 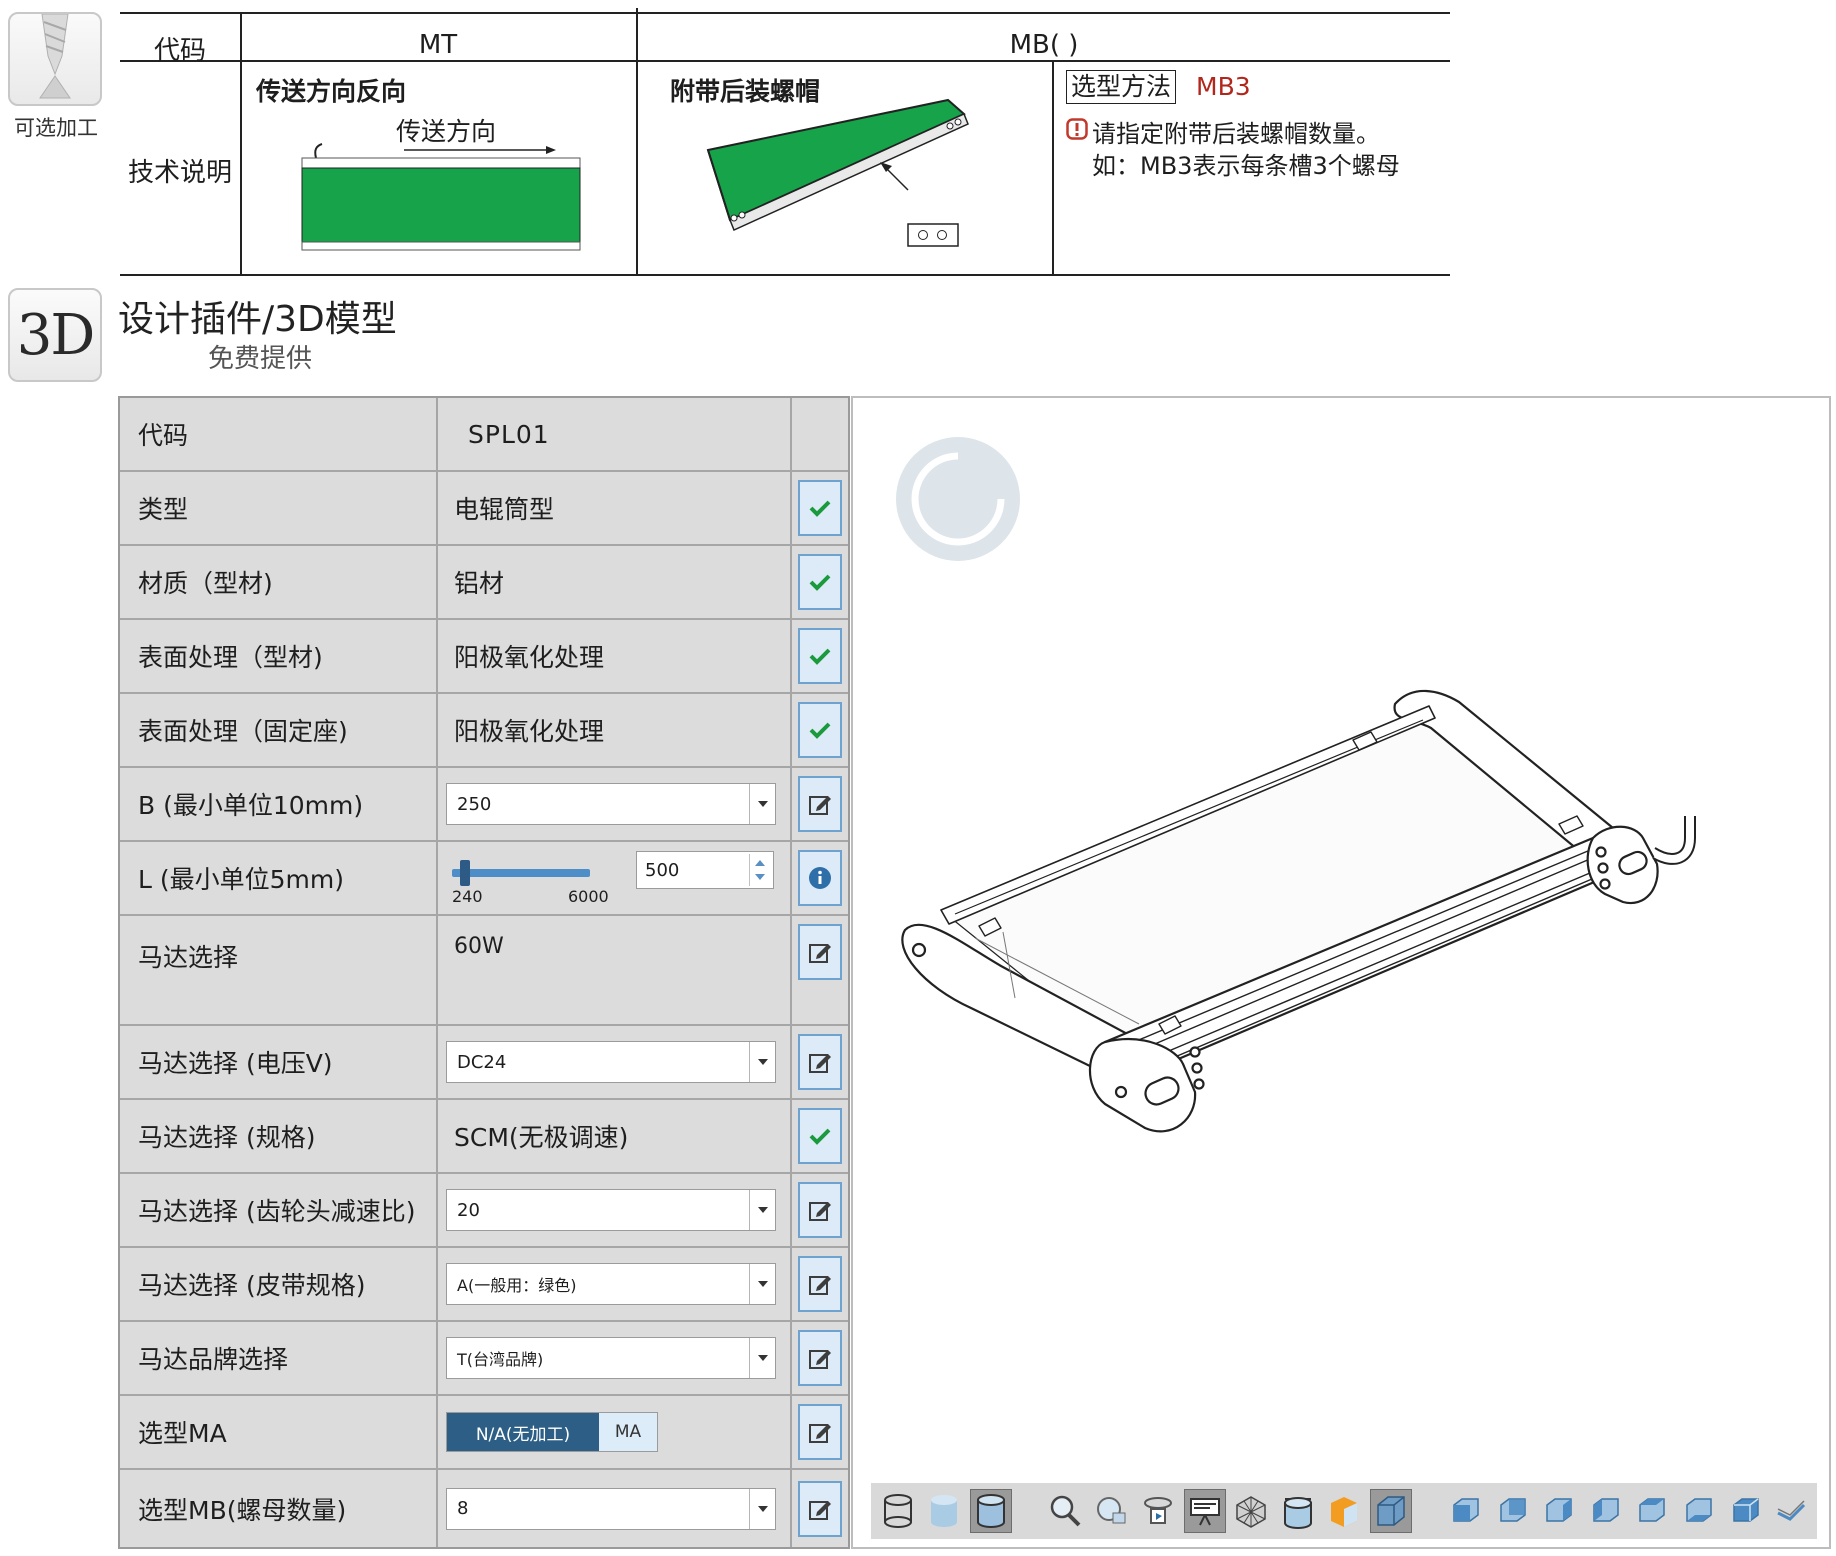 What do you see at coordinates (1121, 87) in the screenshot?
I see `select-method-label: 选型方法` at bounding box center [1121, 87].